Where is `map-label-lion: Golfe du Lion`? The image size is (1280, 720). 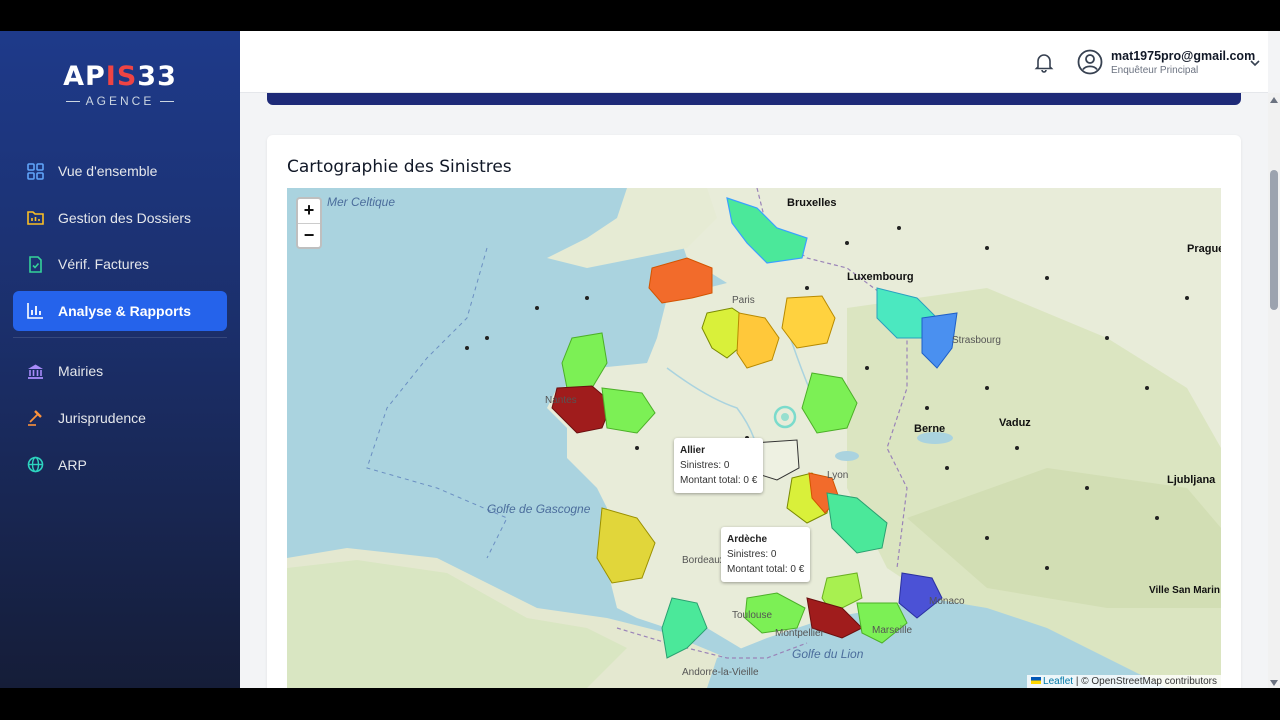
map-label-lion: Golfe du Lion is located at coordinates (828, 654).